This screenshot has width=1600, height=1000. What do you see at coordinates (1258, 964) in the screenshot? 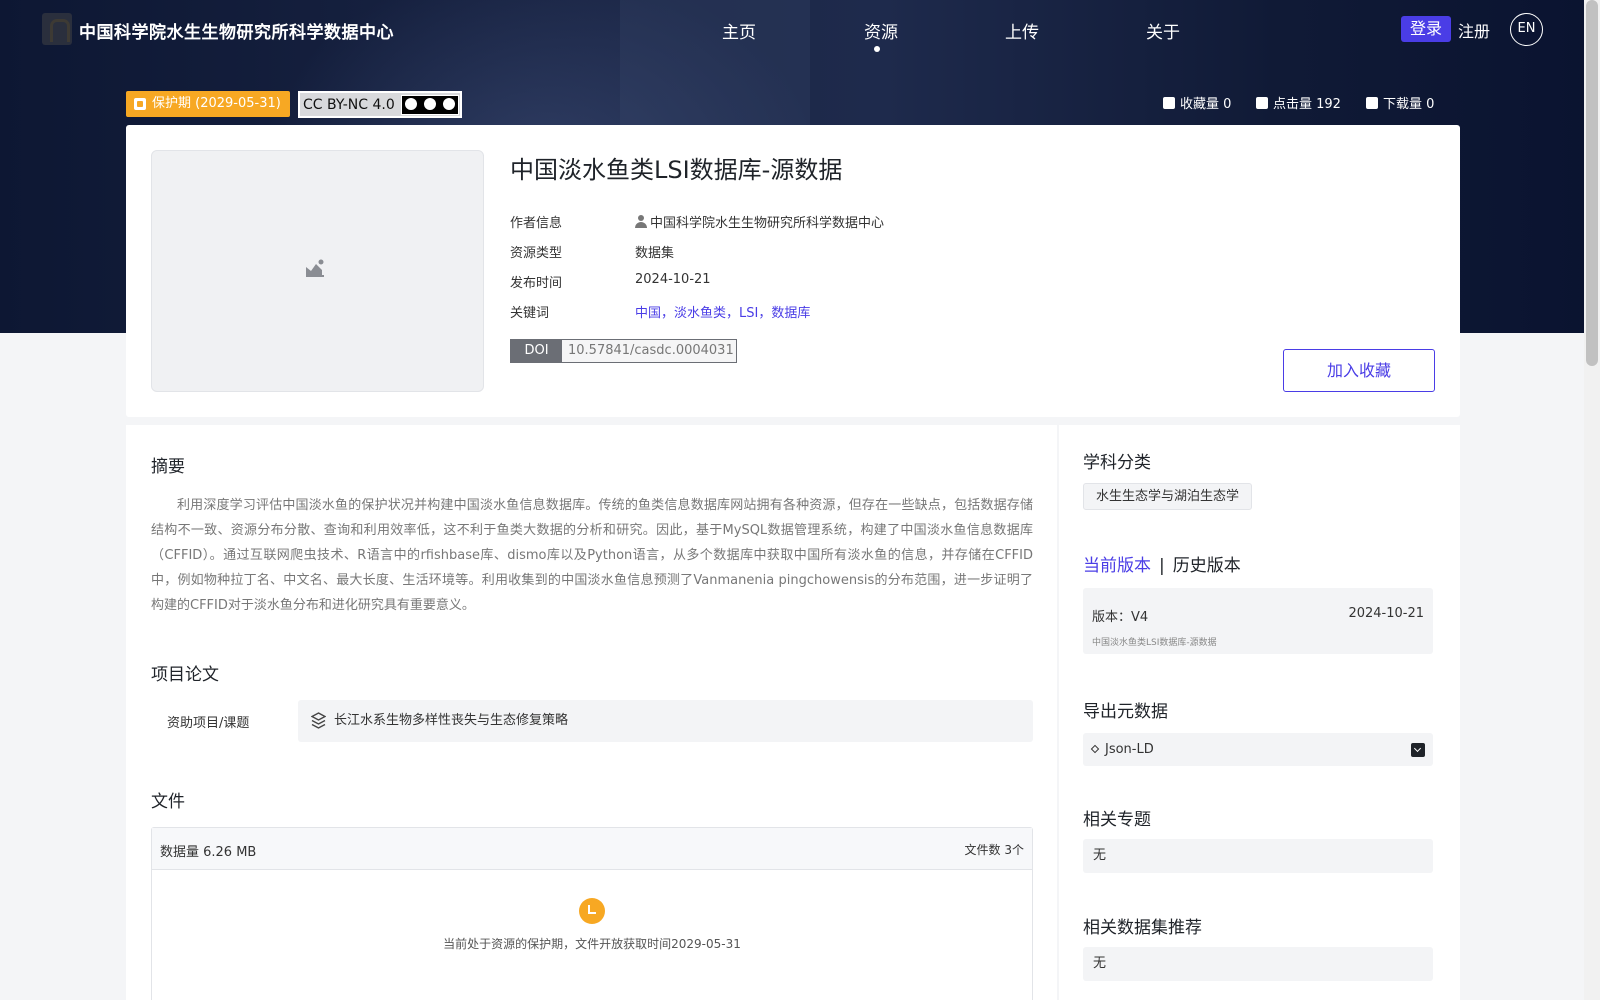
I see `related-datasets-value: 无` at bounding box center [1258, 964].